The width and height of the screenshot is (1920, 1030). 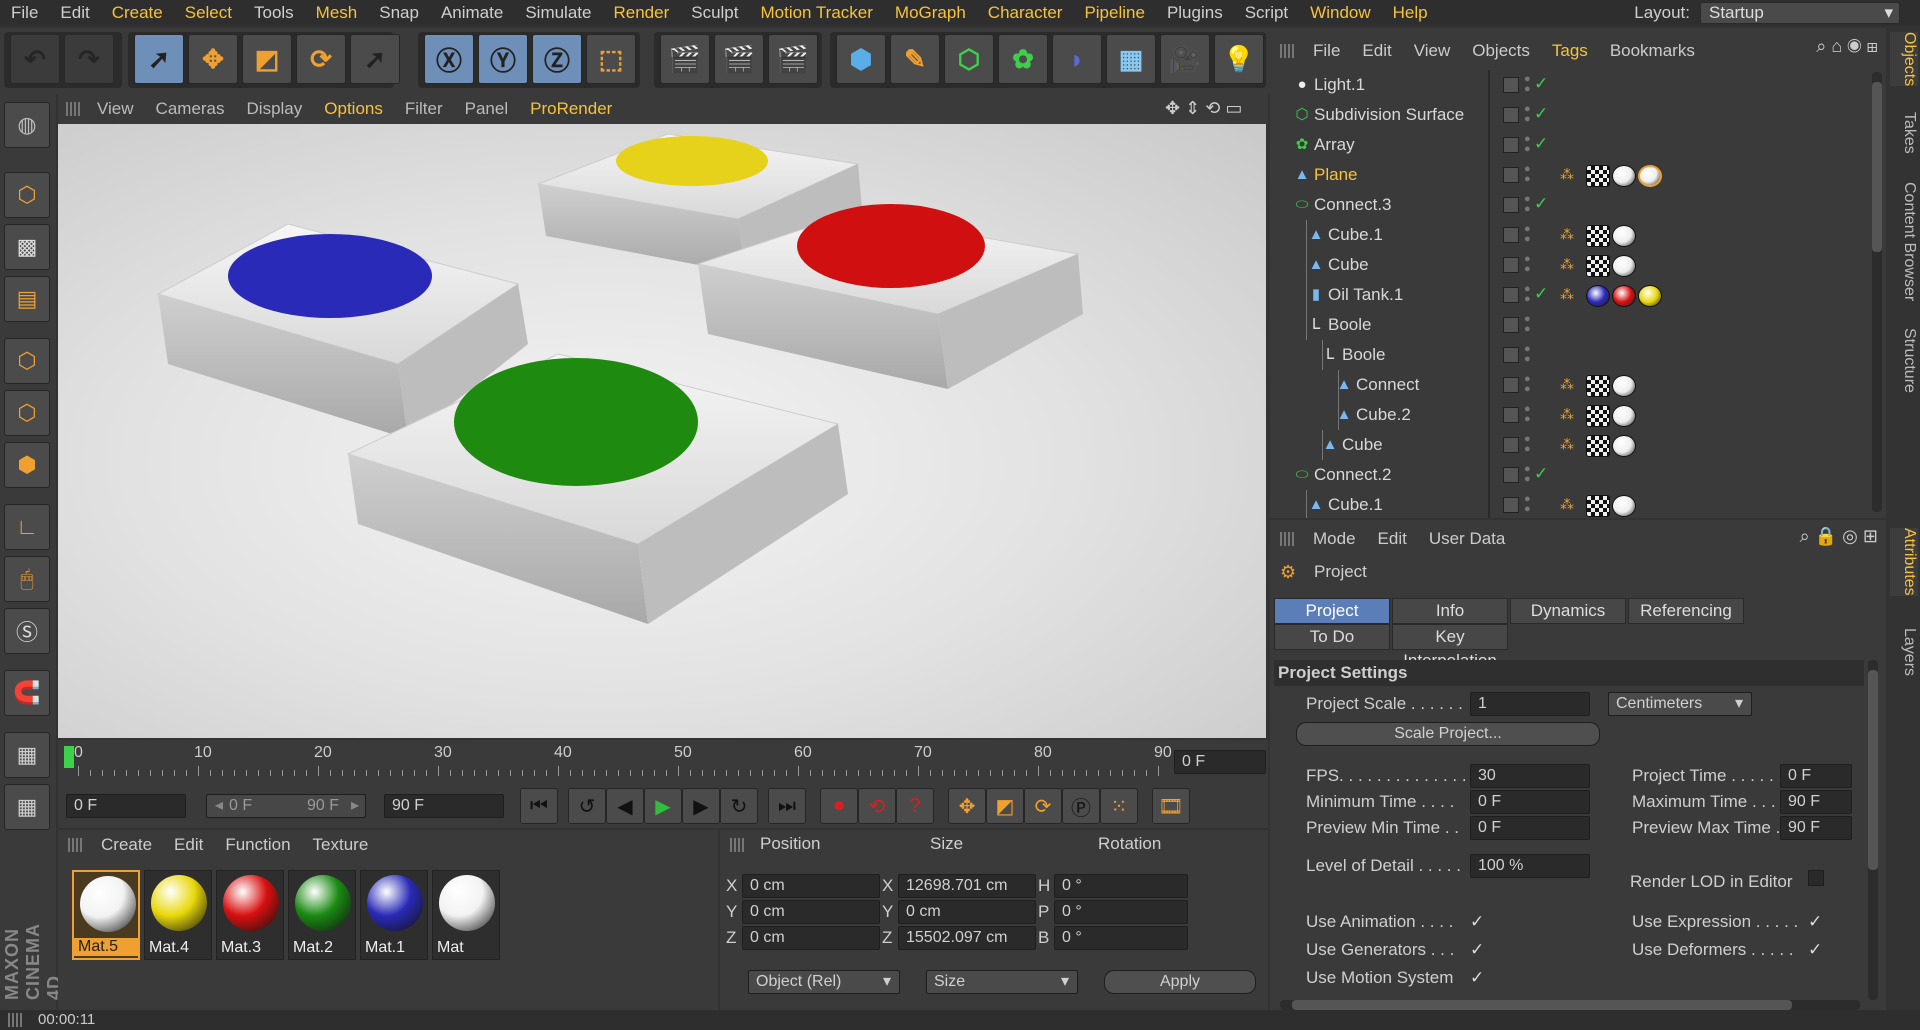 What do you see at coordinates (793, 59) in the screenshot?
I see `render-settings-button: 🎬` at bounding box center [793, 59].